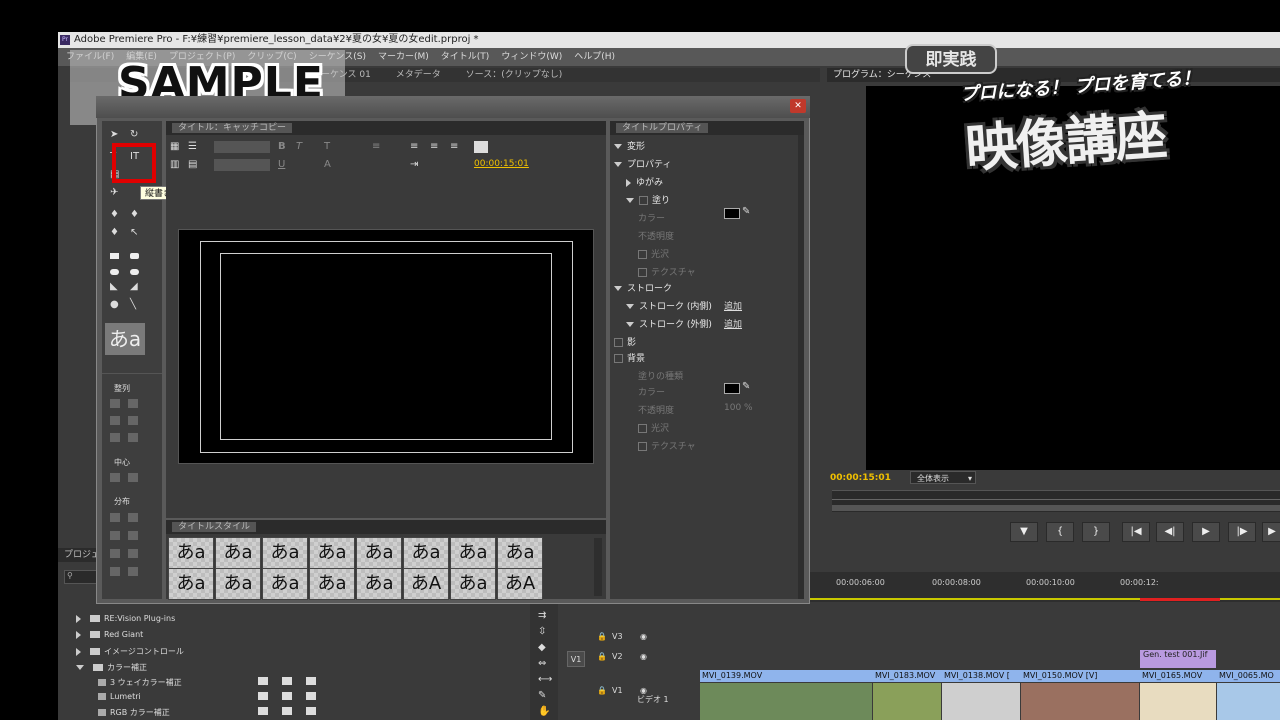 Image resolution: width=1280 pixels, height=720 pixels. Describe the element at coordinates (651, 391) in the screenshot. I see `property-row: カラー` at that location.